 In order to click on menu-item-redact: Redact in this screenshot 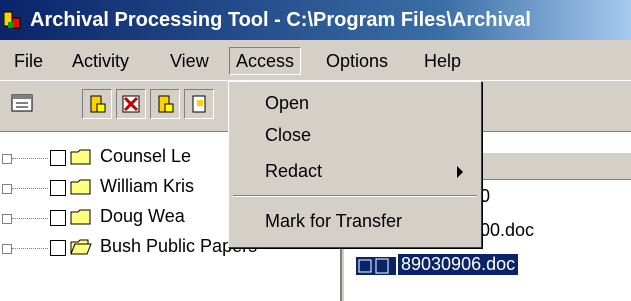, I will do `click(355, 171)`.